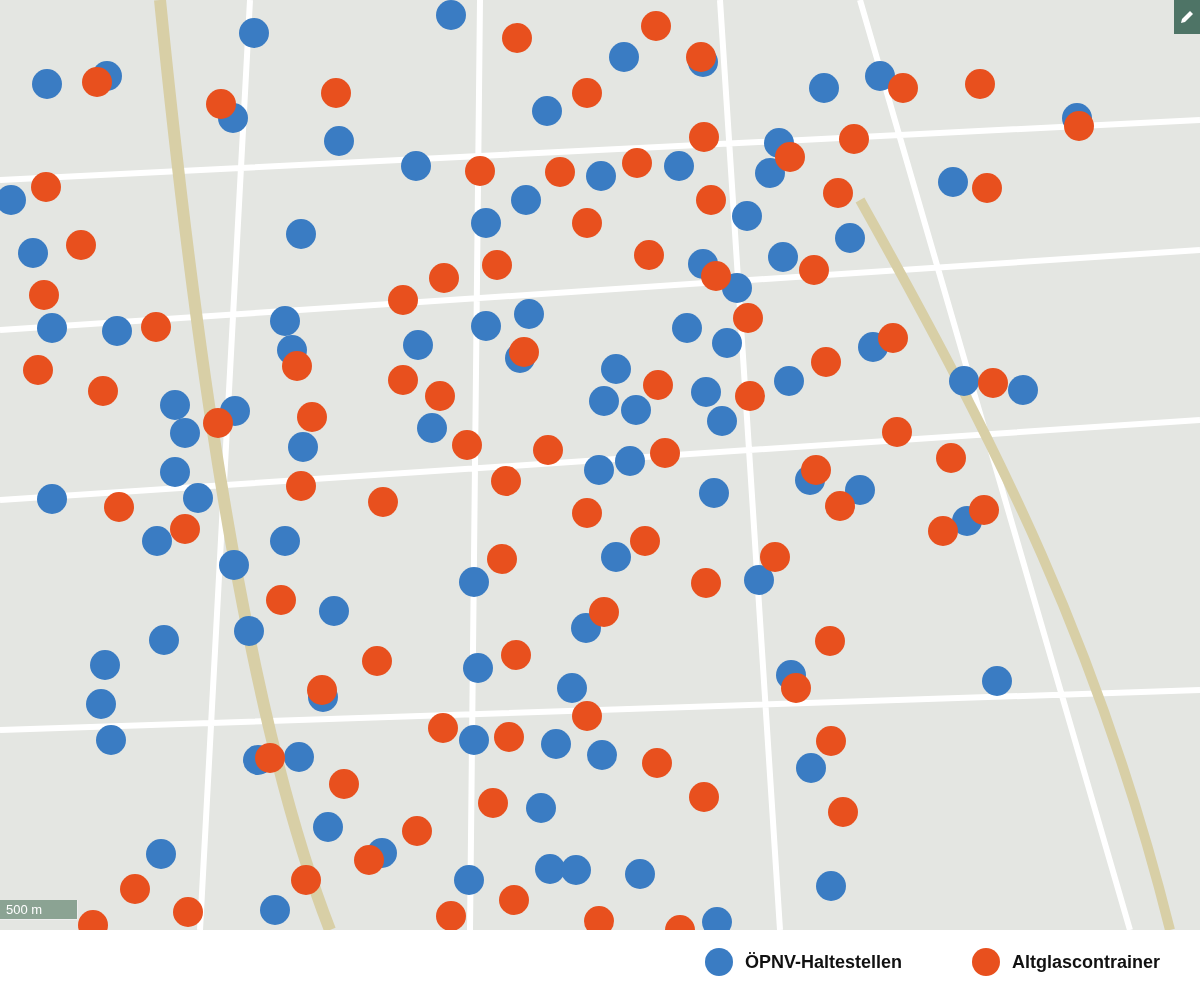 The width and height of the screenshot is (1200, 994). I want to click on legend-label: Altglascontrainer, so click(1085, 962).